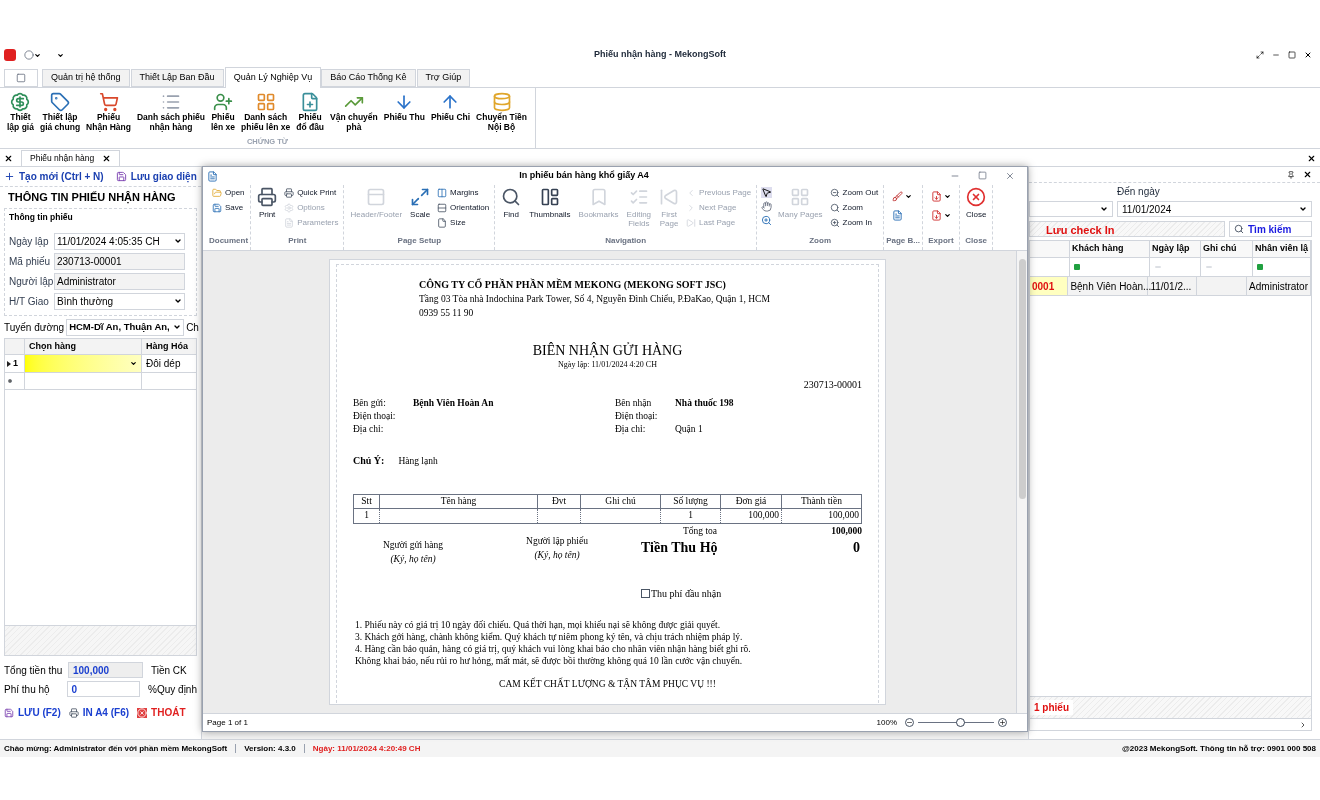  I want to click on toolbar-button: Zoom Out, so click(854, 192).